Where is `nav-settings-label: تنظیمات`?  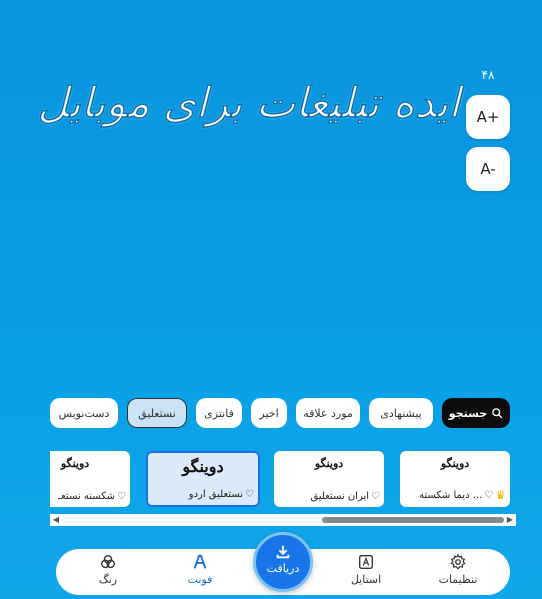
nav-settings-label: تنظیمات is located at coordinates (458, 579).